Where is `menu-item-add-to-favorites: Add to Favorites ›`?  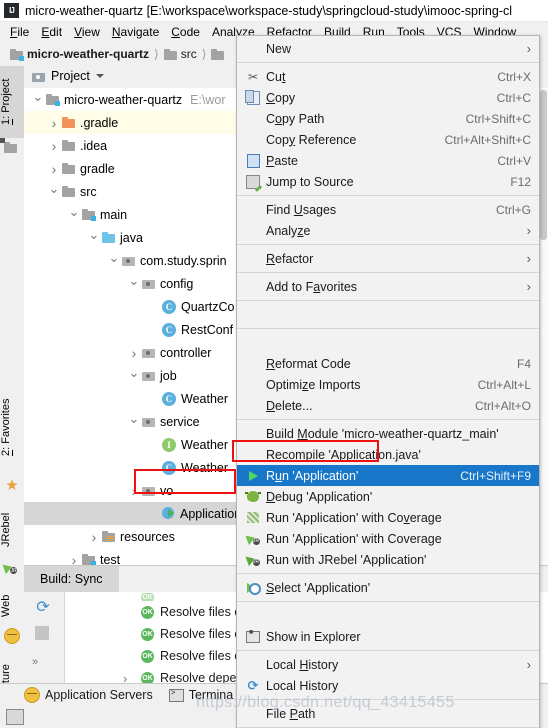
menu-item-add-to-favorites: Add to Favorites › is located at coordinates (388, 286).